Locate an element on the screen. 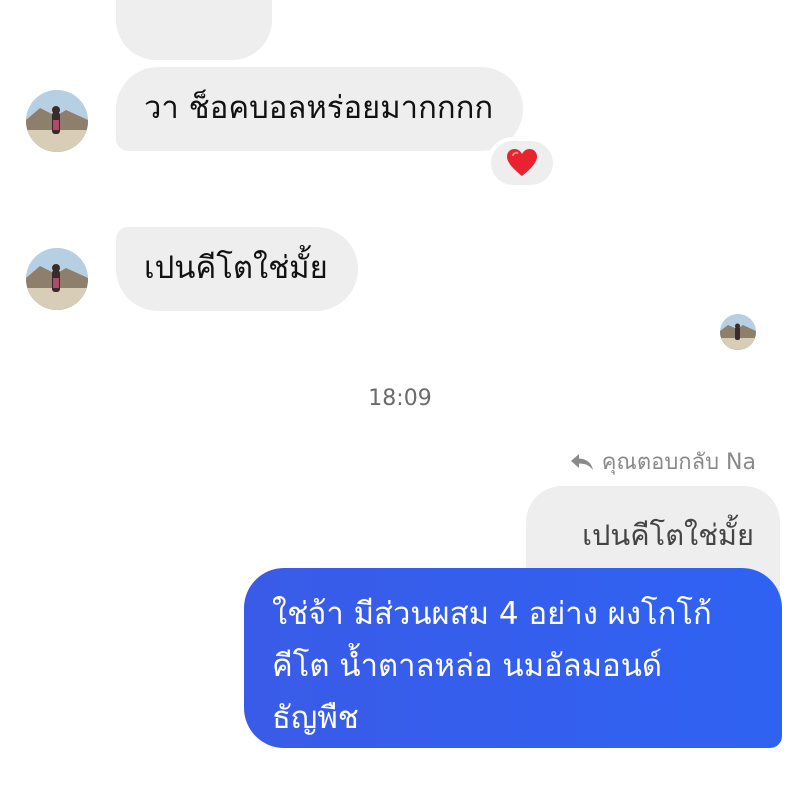 The width and height of the screenshot is (800, 800). message-text: เปนคีโตใช่มั้ย is located at coordinates (236, 268).